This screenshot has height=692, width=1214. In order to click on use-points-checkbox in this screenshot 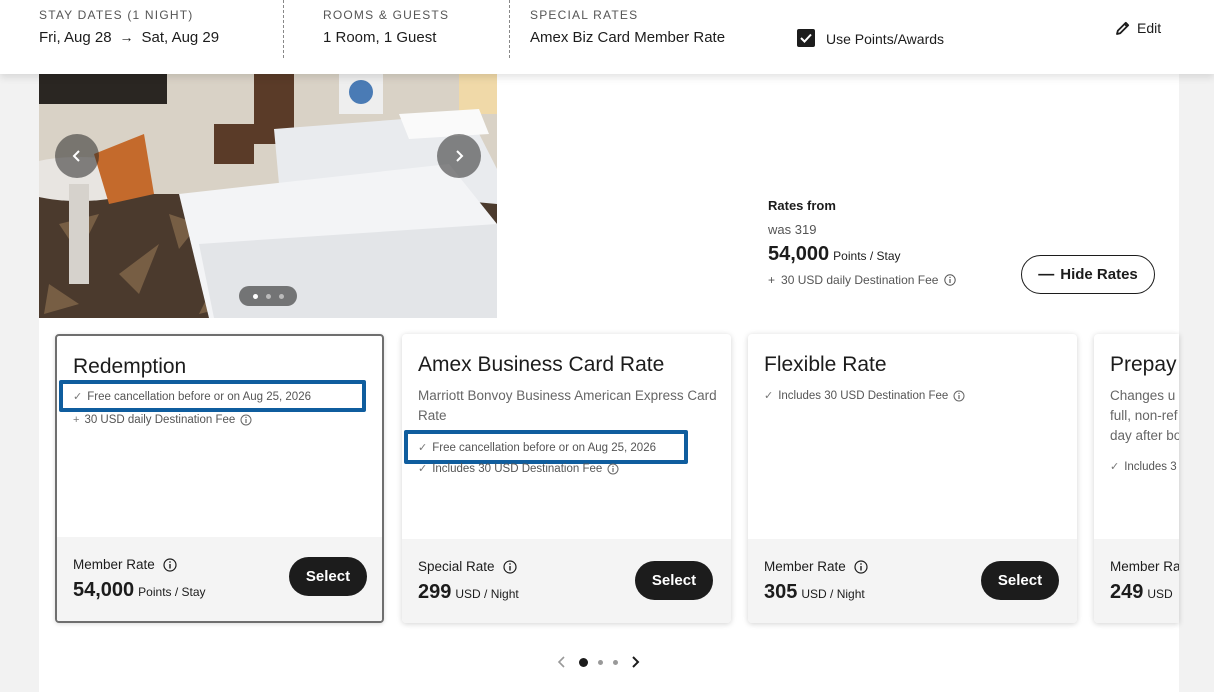, I will do `click(806, 38)`.